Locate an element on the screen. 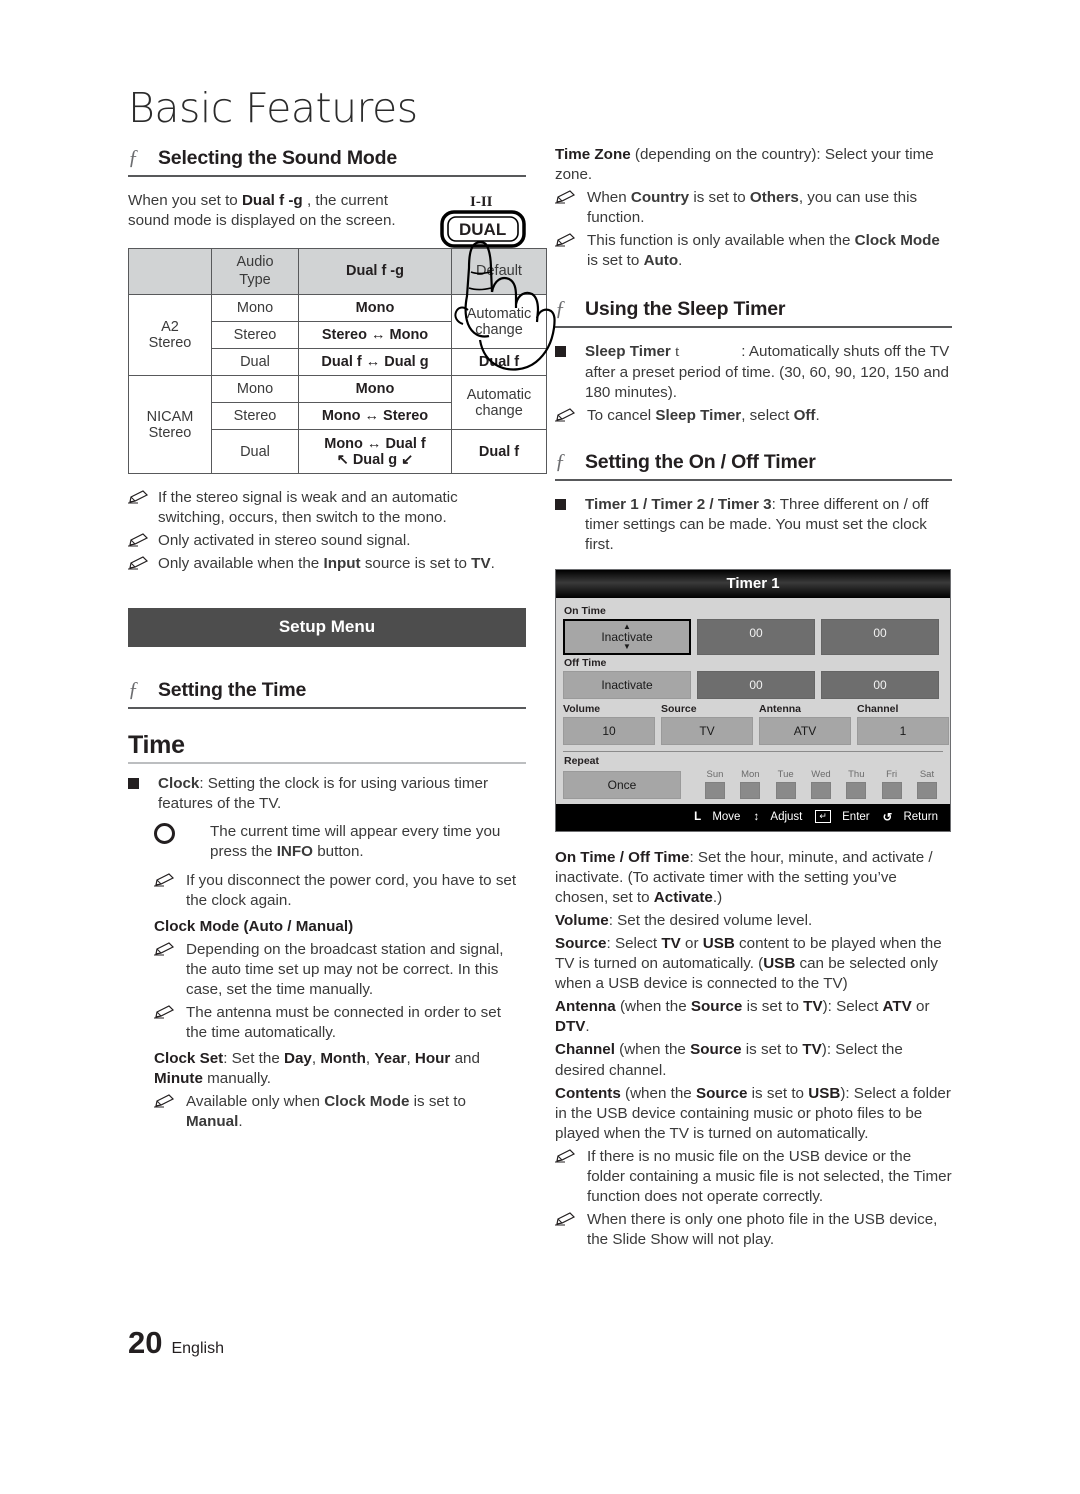  antenna-field: ATV is located at coordinates (805, 730).